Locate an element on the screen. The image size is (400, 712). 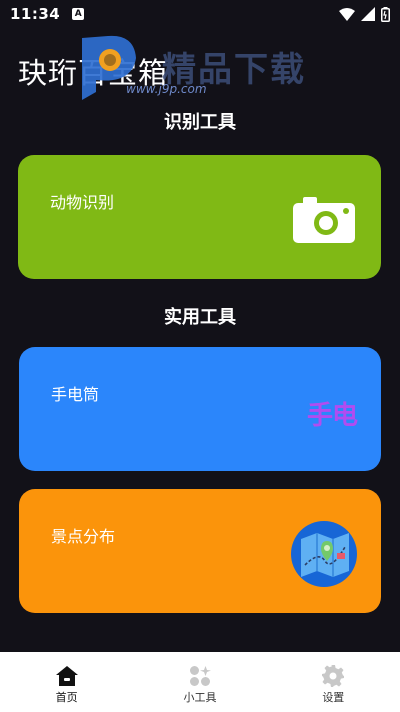
status-time: 11:34 is located at coordinates (35, 14).